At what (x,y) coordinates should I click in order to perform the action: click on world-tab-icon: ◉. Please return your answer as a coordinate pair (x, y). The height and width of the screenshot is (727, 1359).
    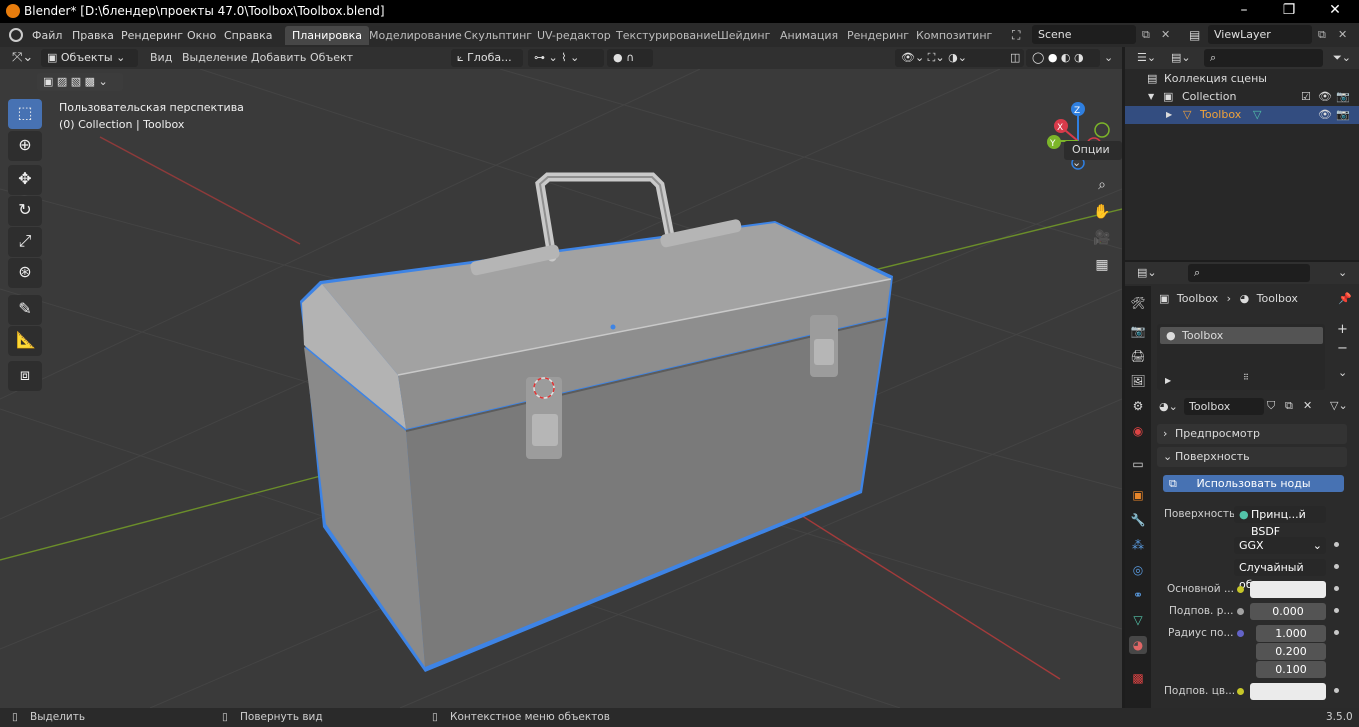
    Looking at the image, I should click on (1138, 431).